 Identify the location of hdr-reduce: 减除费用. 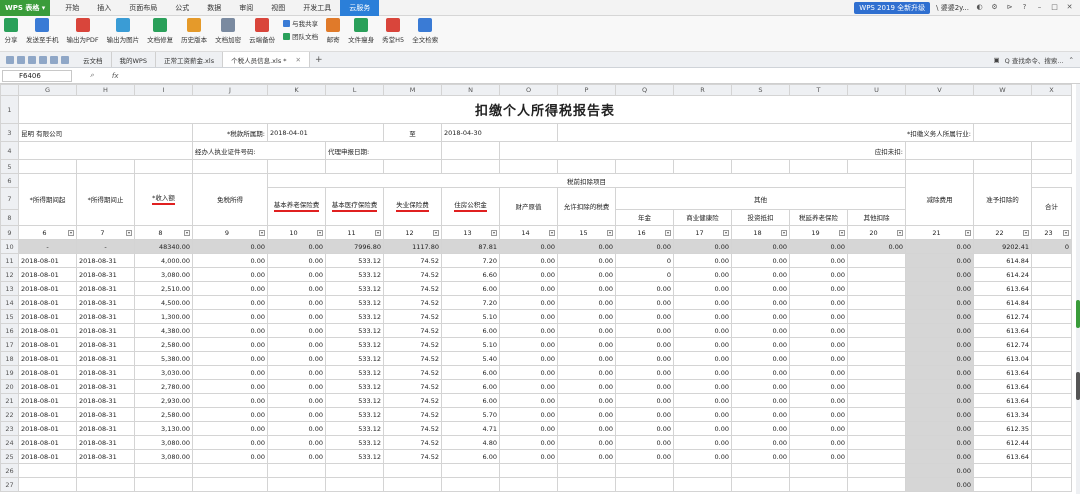
(939, 199).